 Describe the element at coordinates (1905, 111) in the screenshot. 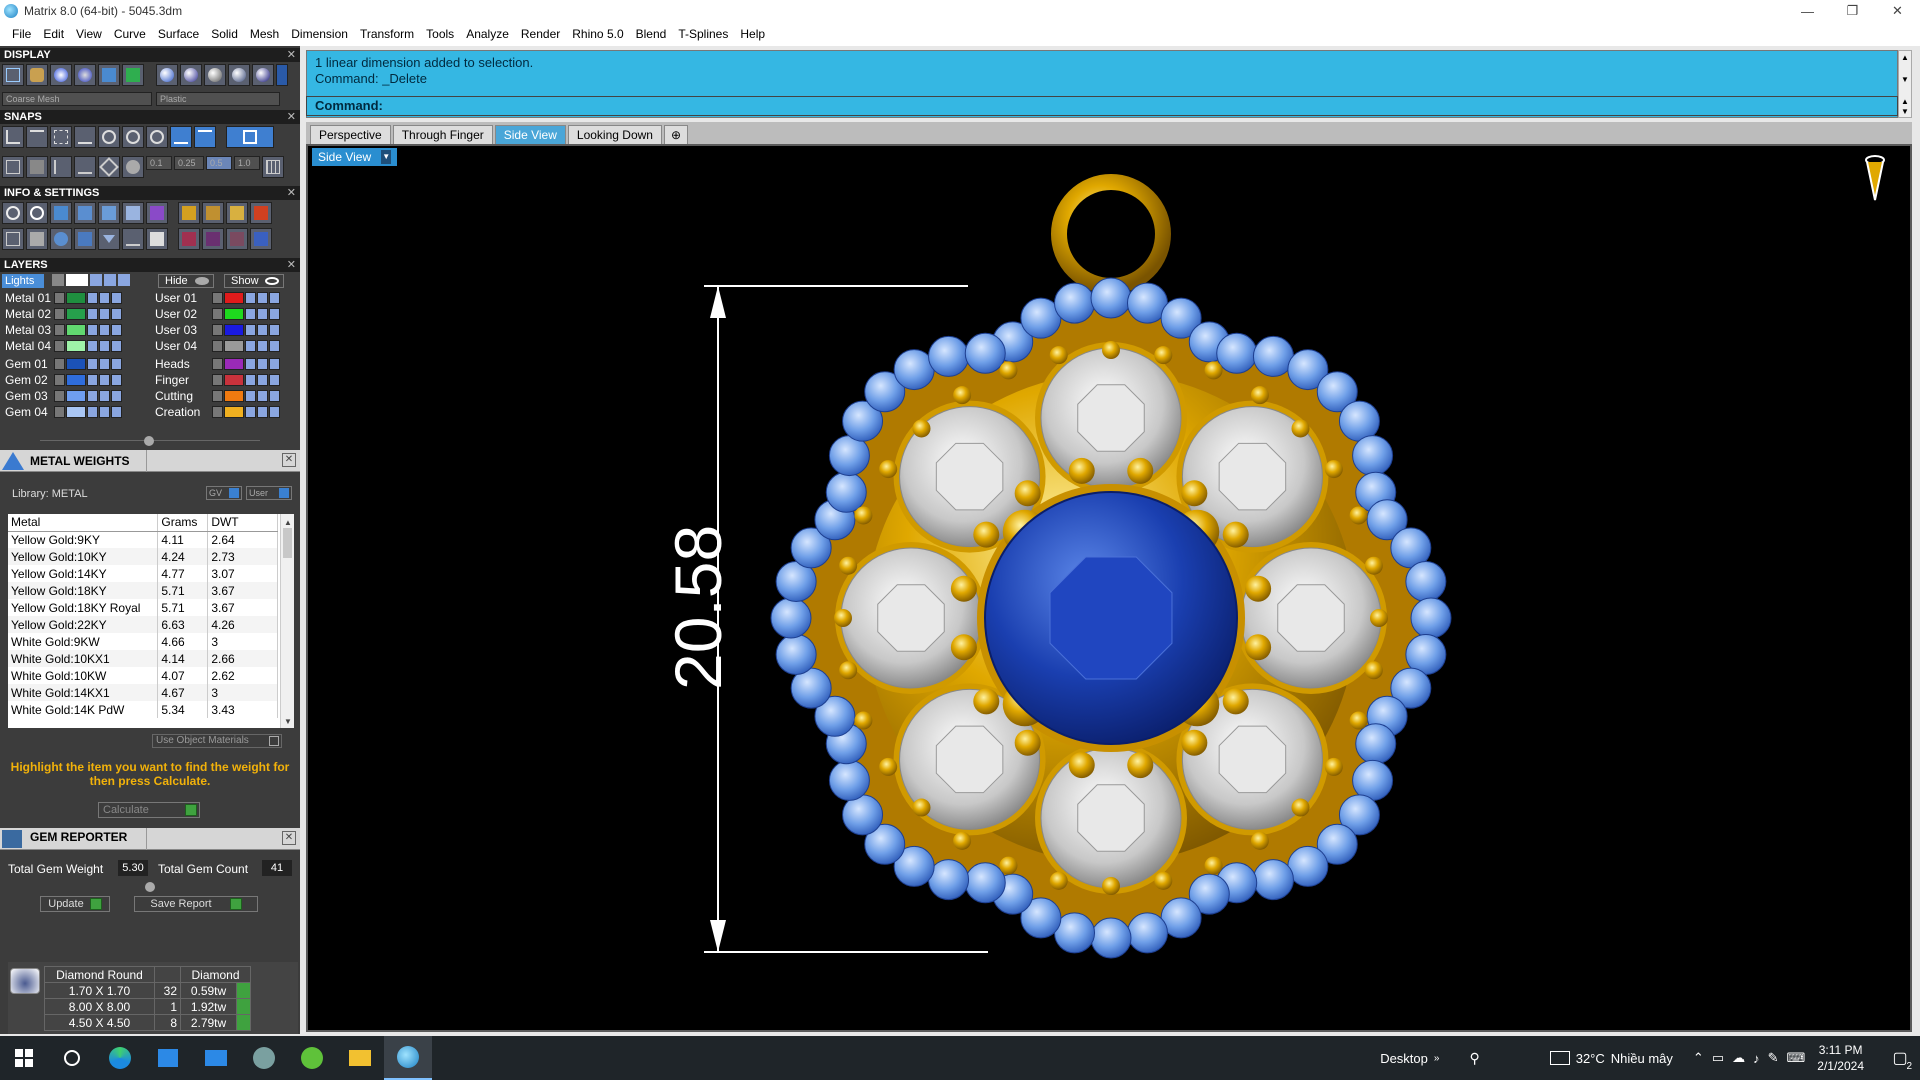

I see `scroll-down-icon: ▼` at that location.